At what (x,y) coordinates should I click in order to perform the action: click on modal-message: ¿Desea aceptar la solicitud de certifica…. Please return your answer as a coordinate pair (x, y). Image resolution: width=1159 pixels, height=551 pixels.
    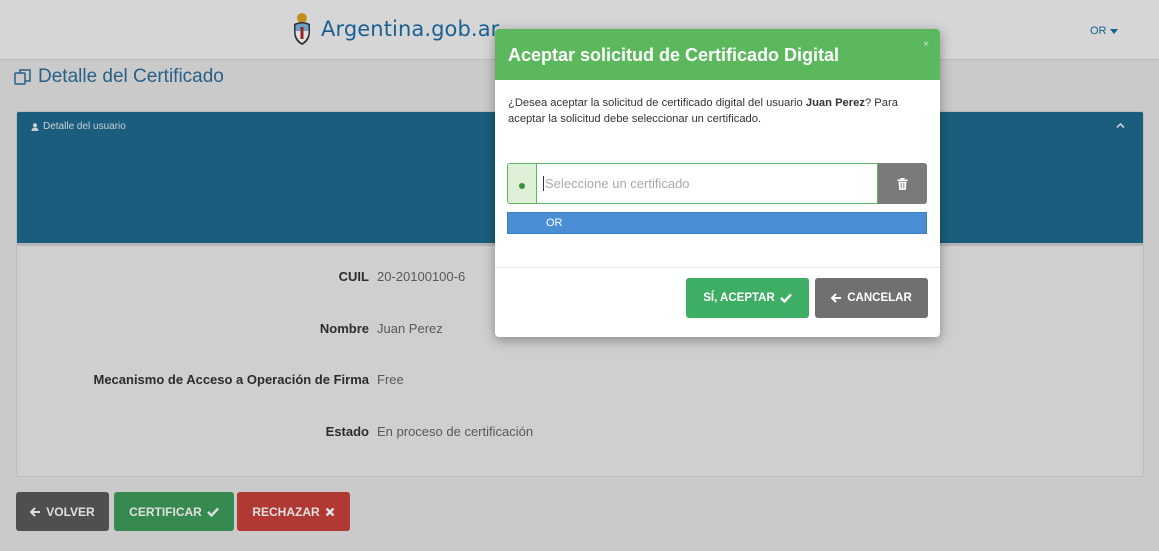
    Looking at the image, I should click on (718, 111).